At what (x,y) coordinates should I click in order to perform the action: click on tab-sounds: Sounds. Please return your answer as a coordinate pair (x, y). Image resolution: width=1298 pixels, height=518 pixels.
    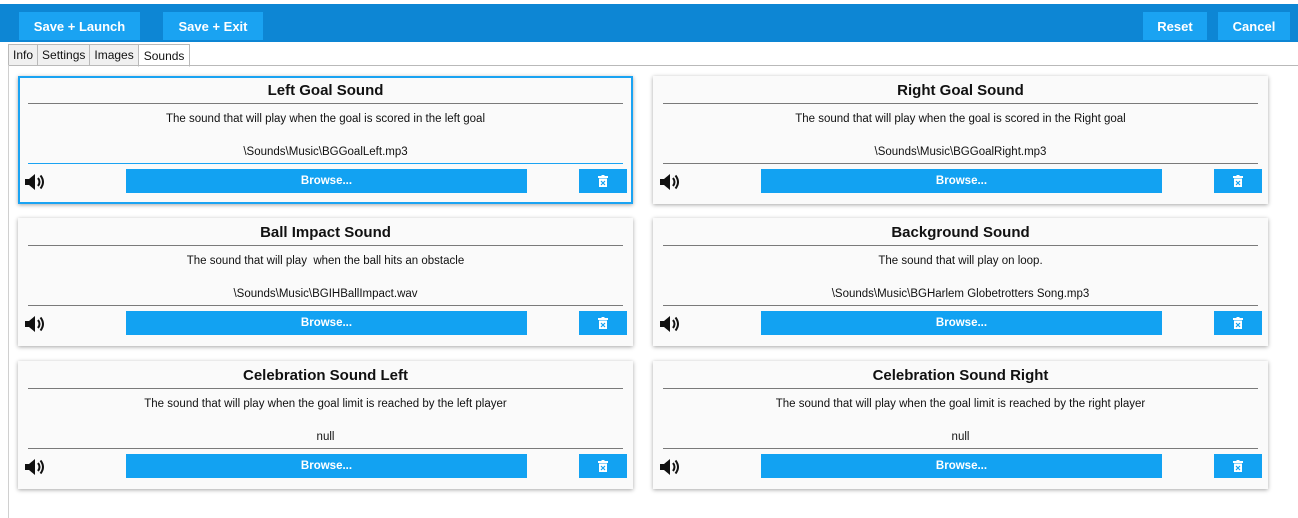
    Looking at the image, I should click on (164, 55).